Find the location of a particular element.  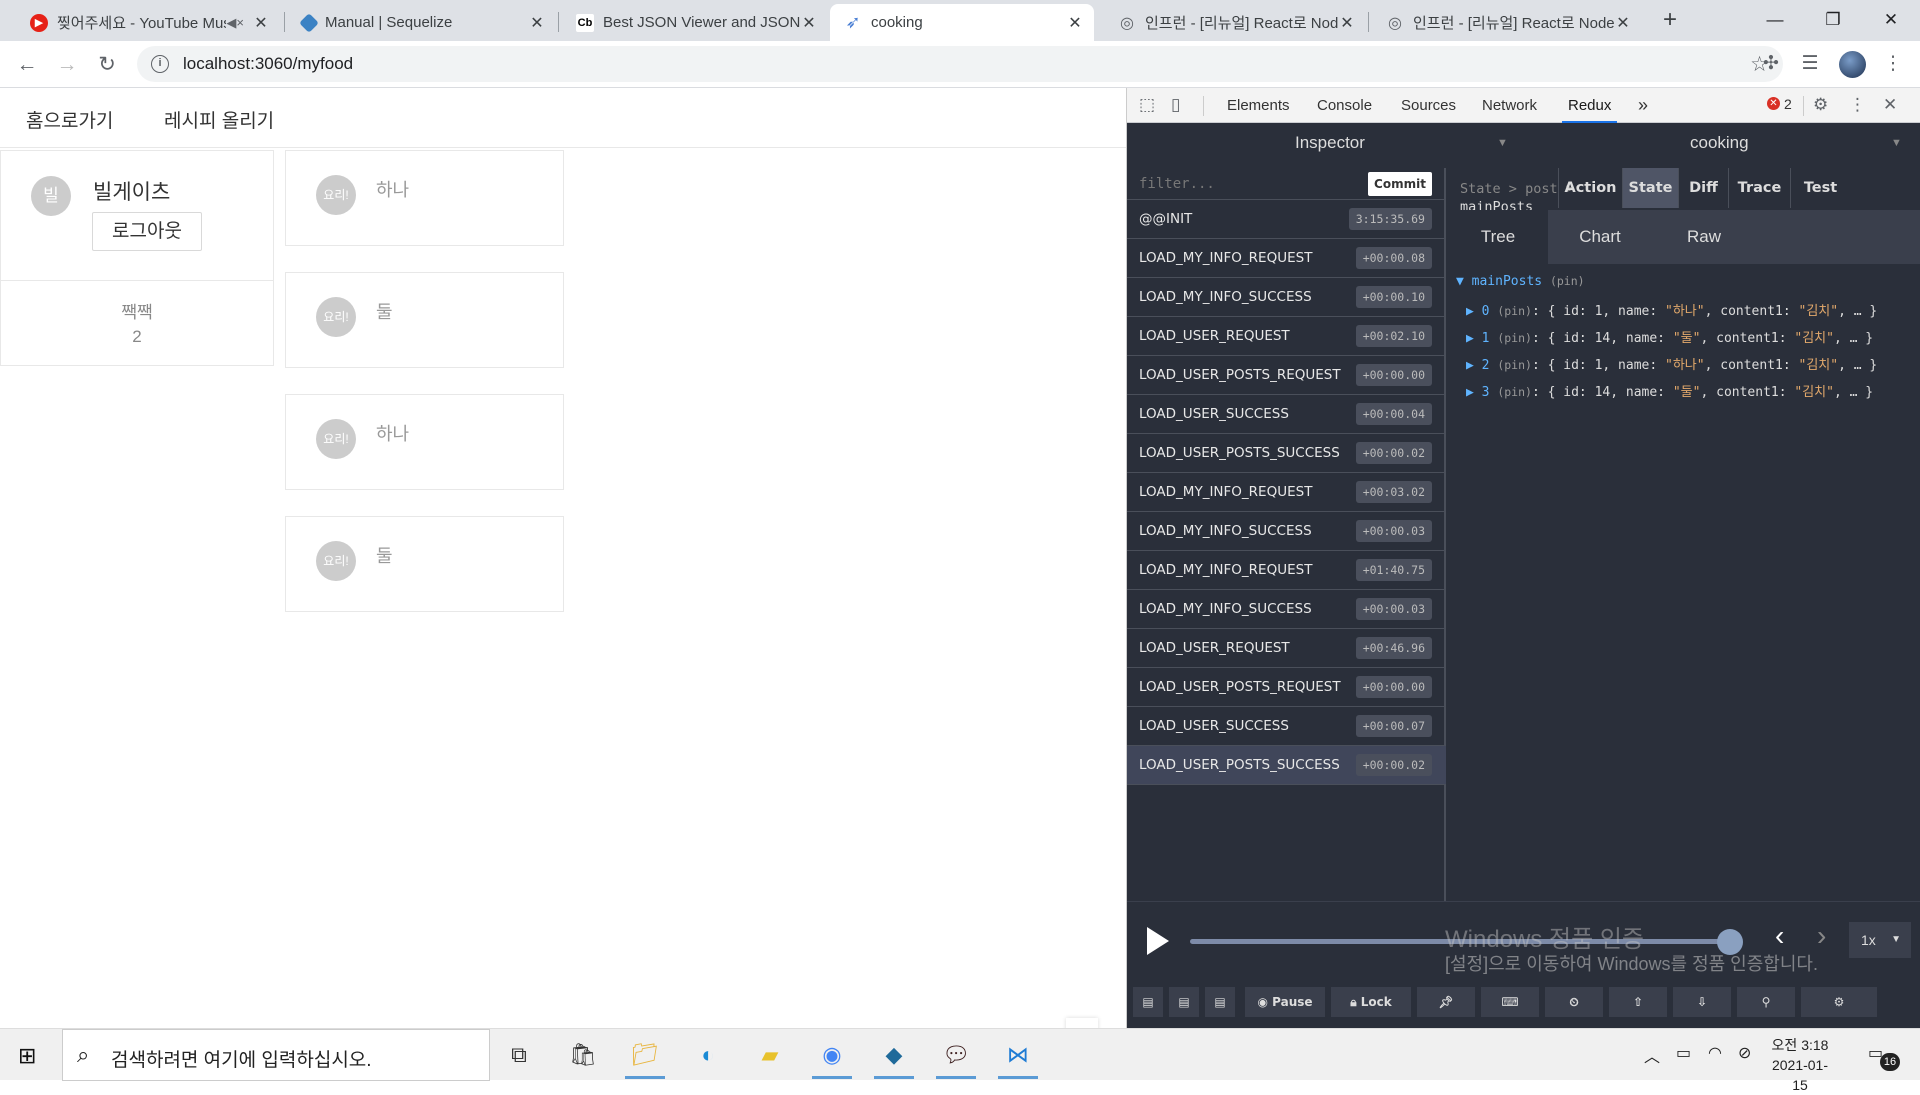

import-button: ⇧ is located at coordinates (1638, 1002).